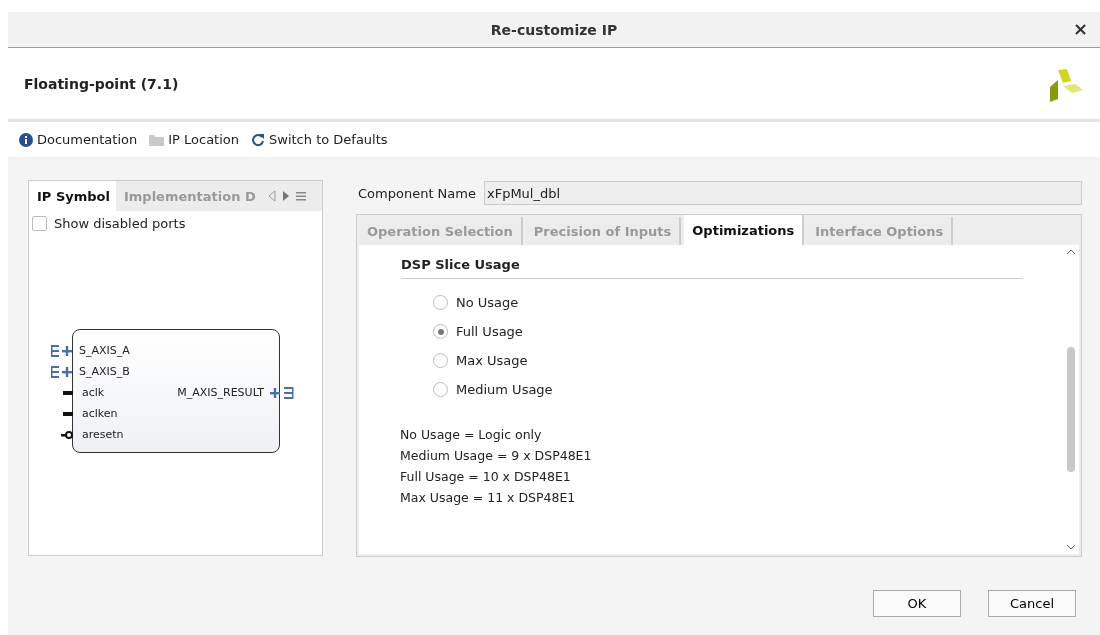 The width and height of the screenshot is (1100, 635). Describe the element at coordinates (1032, 603) in the screenshot. I see `dialog-button: Cancel` at that location.